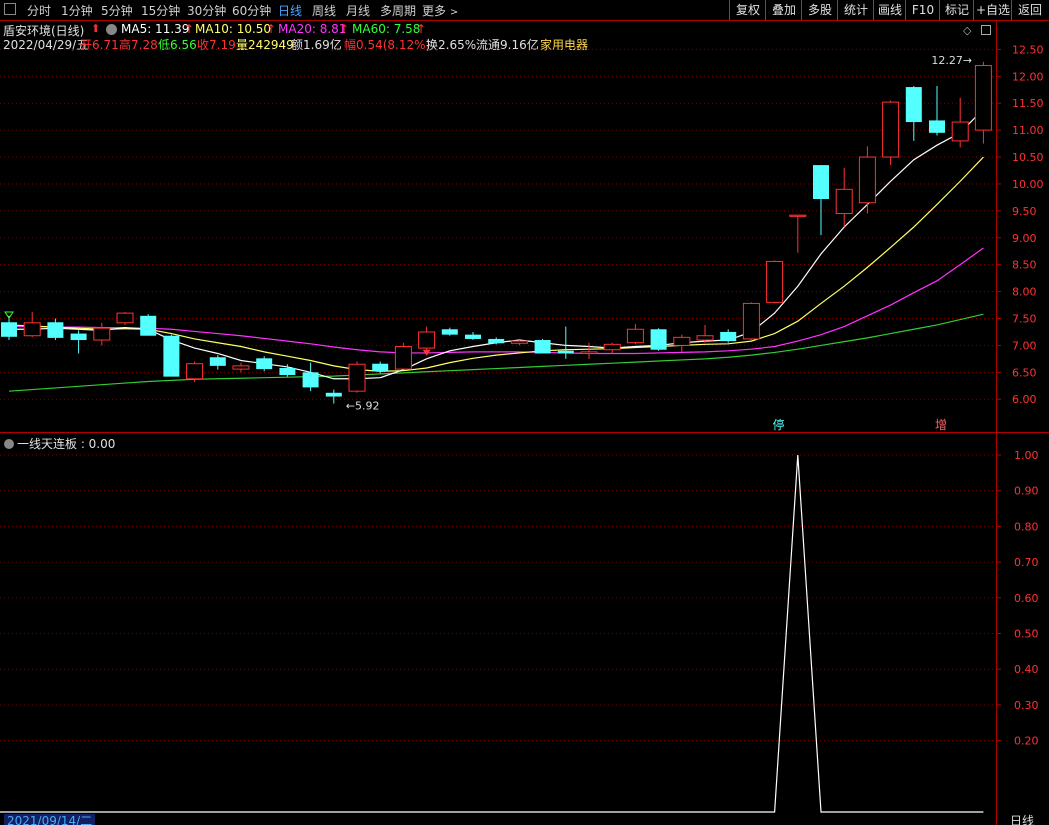  Describe the element at coordinates (941, 425) in the screenshot. I see `increase-marker: 增` at that location.